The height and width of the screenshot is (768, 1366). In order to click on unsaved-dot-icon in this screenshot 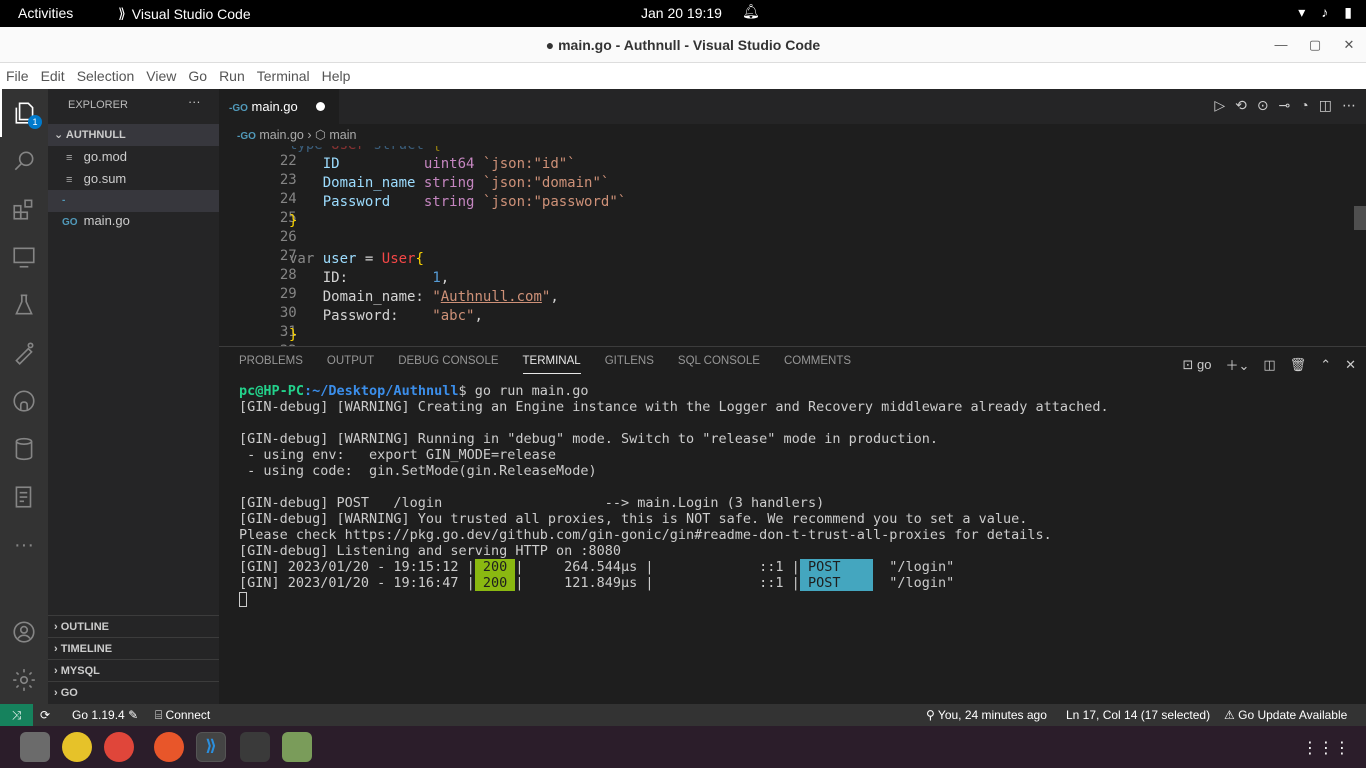, I will do `click(320, 106)`.